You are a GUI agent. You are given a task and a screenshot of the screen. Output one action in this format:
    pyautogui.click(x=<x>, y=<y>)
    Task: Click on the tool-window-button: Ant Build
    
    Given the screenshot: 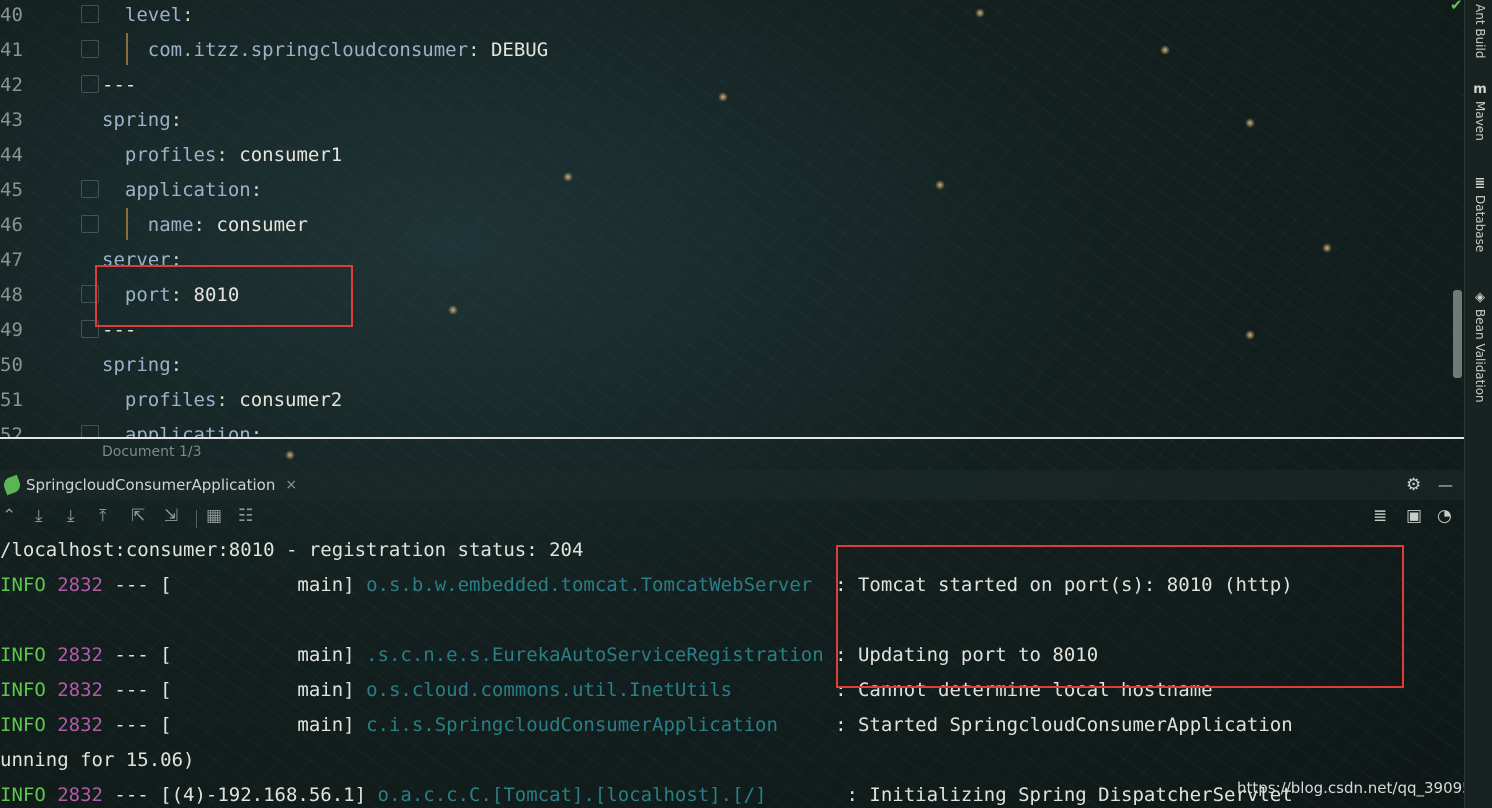 What is the action you would take?
    pyautogui.click(x=1480, y=29)
    